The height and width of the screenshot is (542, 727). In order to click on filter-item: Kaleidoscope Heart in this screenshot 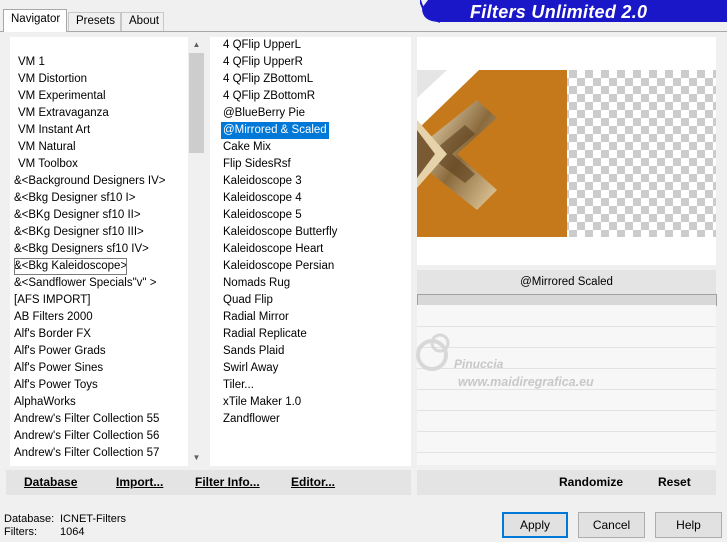, I will do `click(273, 249)`.